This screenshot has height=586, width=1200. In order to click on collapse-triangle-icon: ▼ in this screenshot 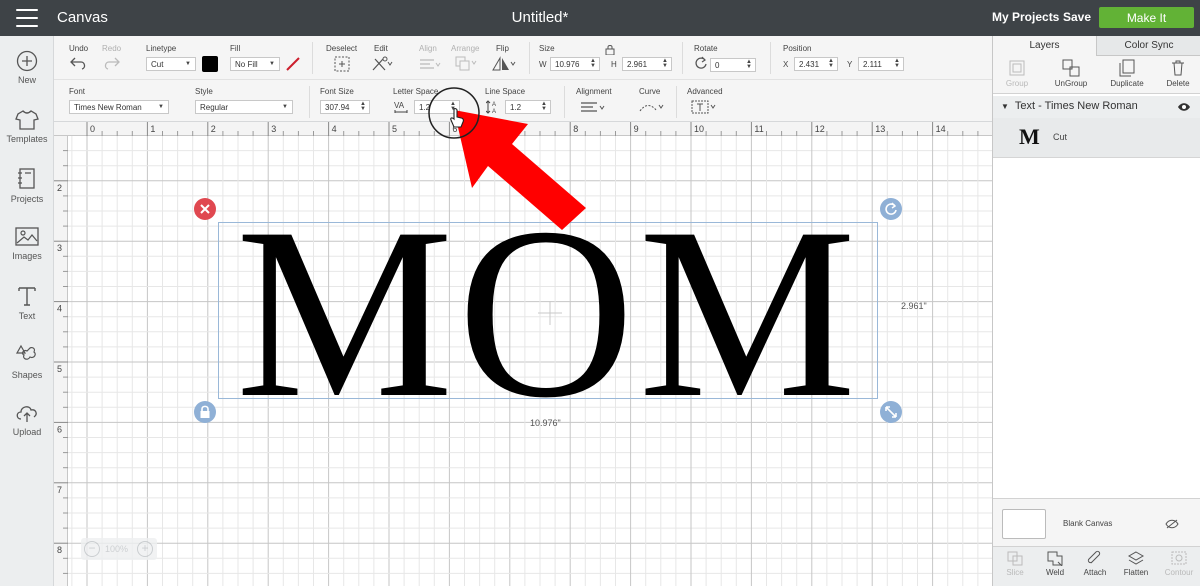, I will do `click(1005, 106)`.